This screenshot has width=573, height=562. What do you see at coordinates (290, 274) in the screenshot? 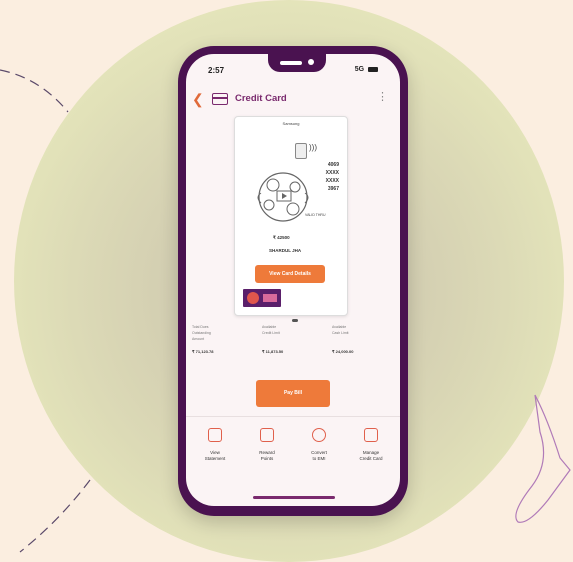
I see `view-card-details-button: View Card Details` at bounding box center [290, 274].